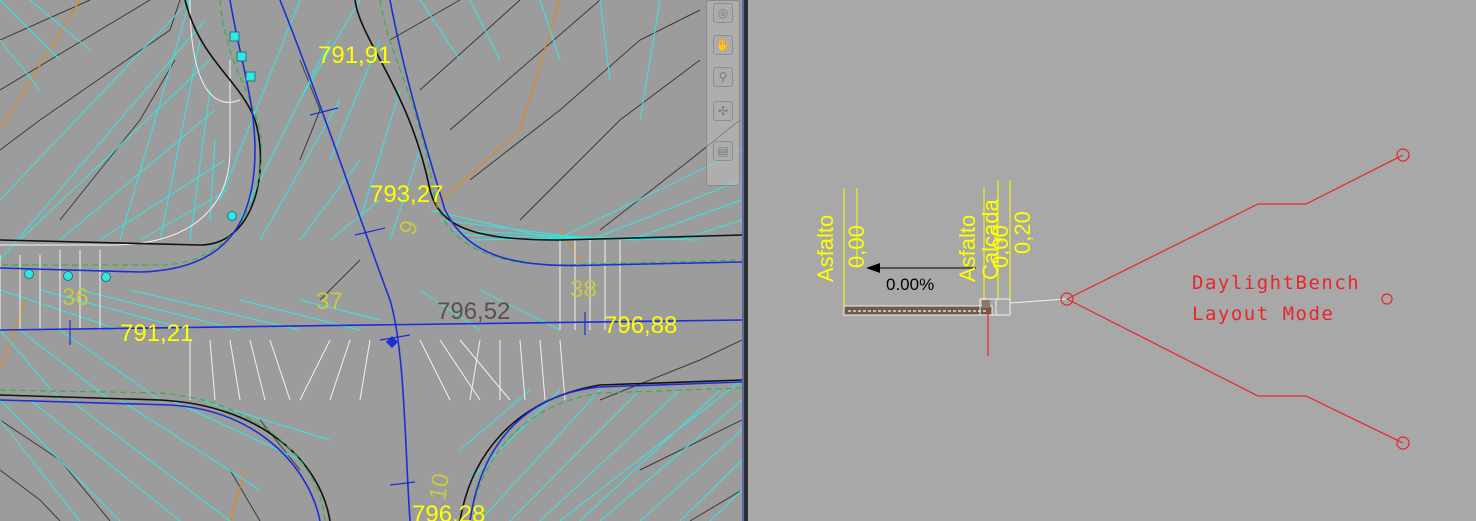 Image resolution: width=1476 pixels, height=521 pixels. What do you see at coordinates (440, 487) in the screenshot?
I see `station-label: 10` at bounding box center [440, 487].